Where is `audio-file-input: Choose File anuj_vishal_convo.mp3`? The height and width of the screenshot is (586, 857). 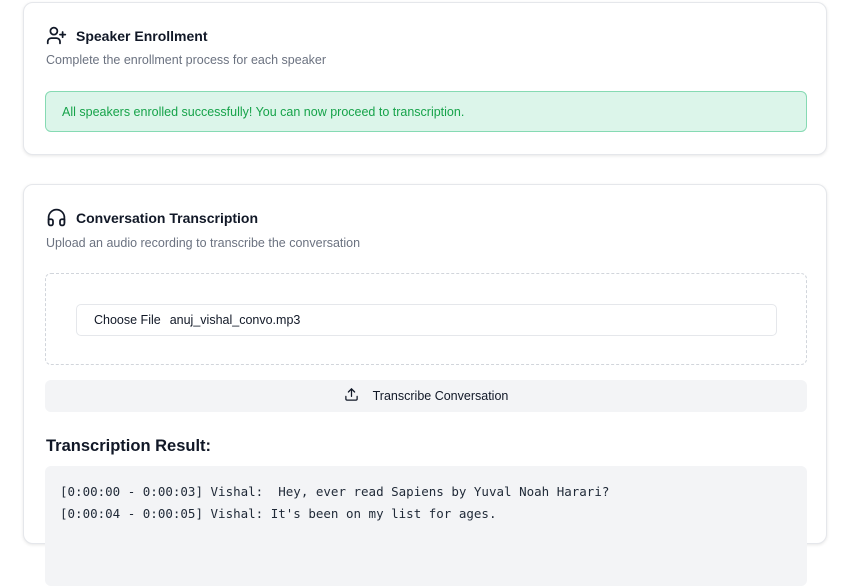 audio-file-input: Choose File anuj_vishal_convo.mp3 is located at coordinates (426, 320).